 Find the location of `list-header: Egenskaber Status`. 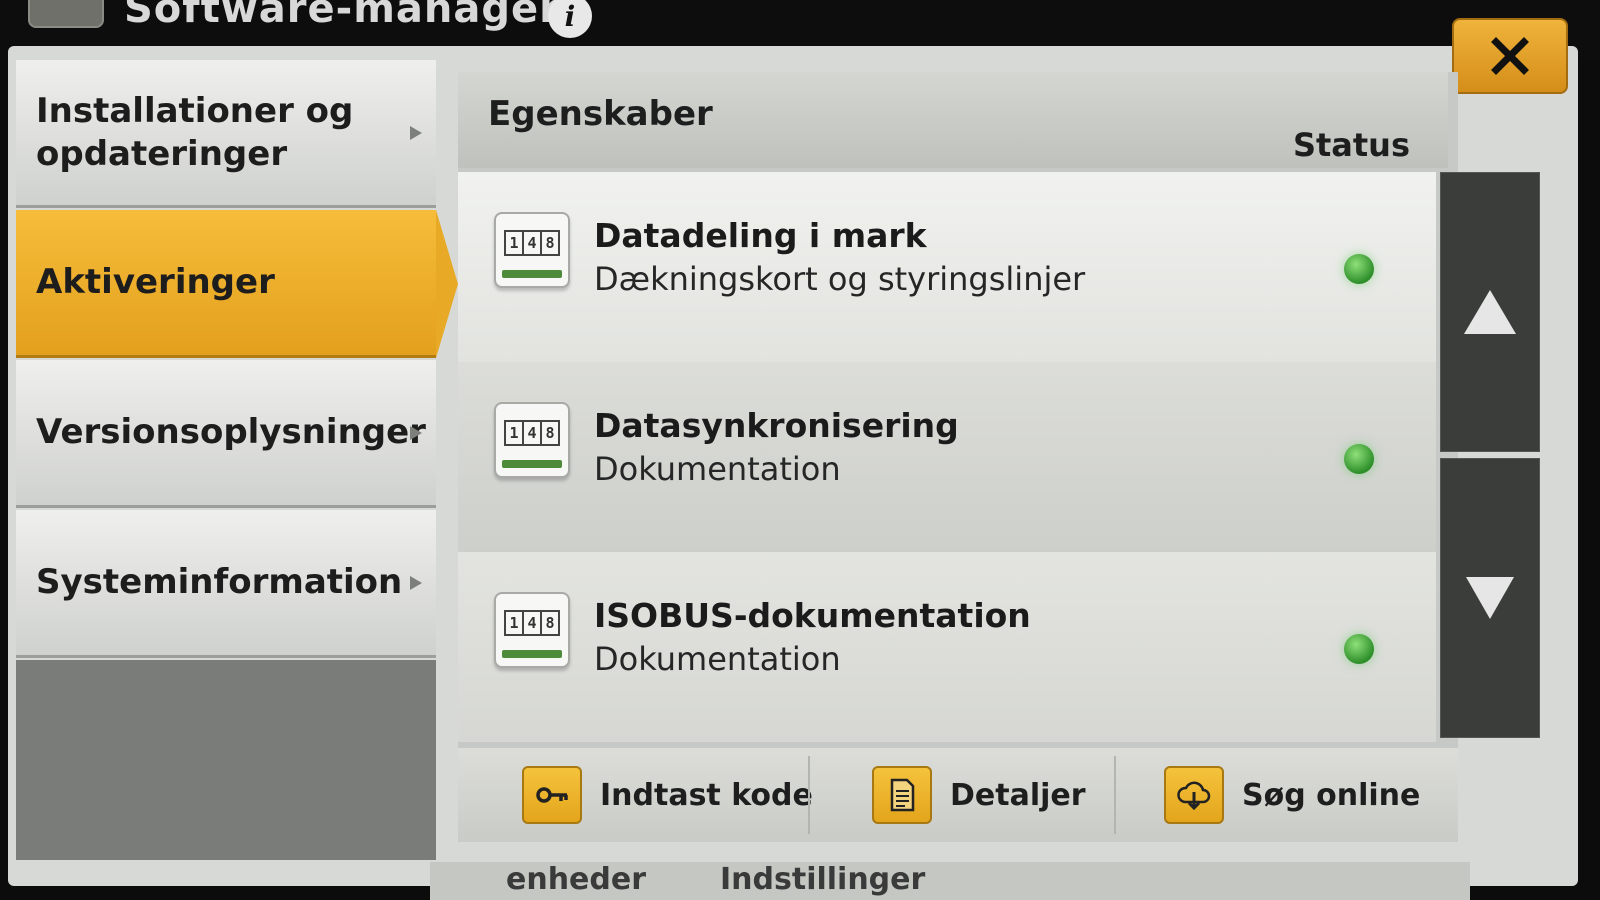

list-header: Egenskaber Status is located at coordinates (953, 120).